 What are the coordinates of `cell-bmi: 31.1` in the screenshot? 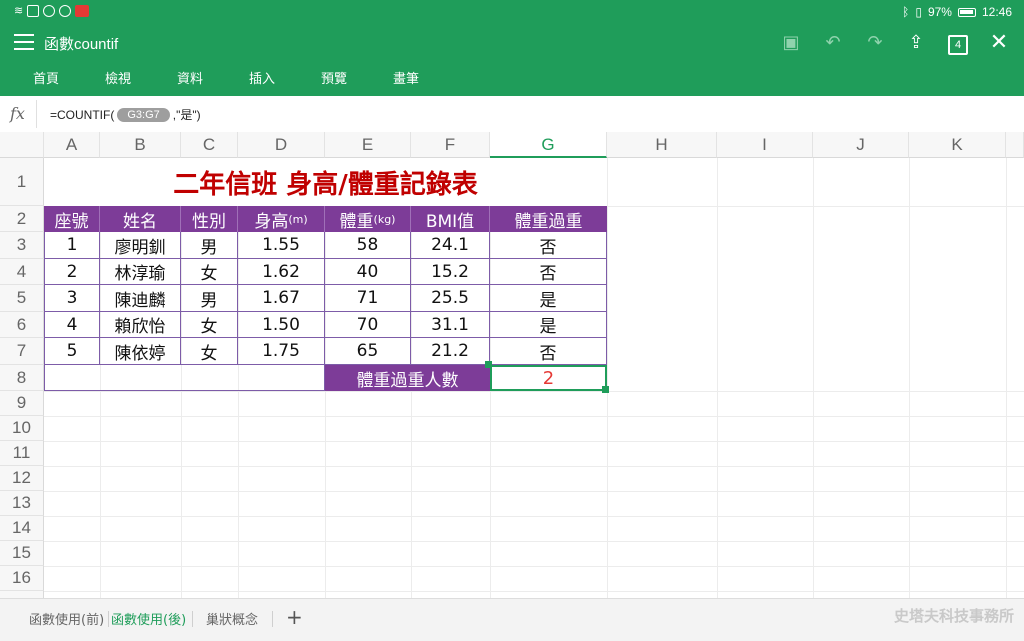 It's located at (450, 325).